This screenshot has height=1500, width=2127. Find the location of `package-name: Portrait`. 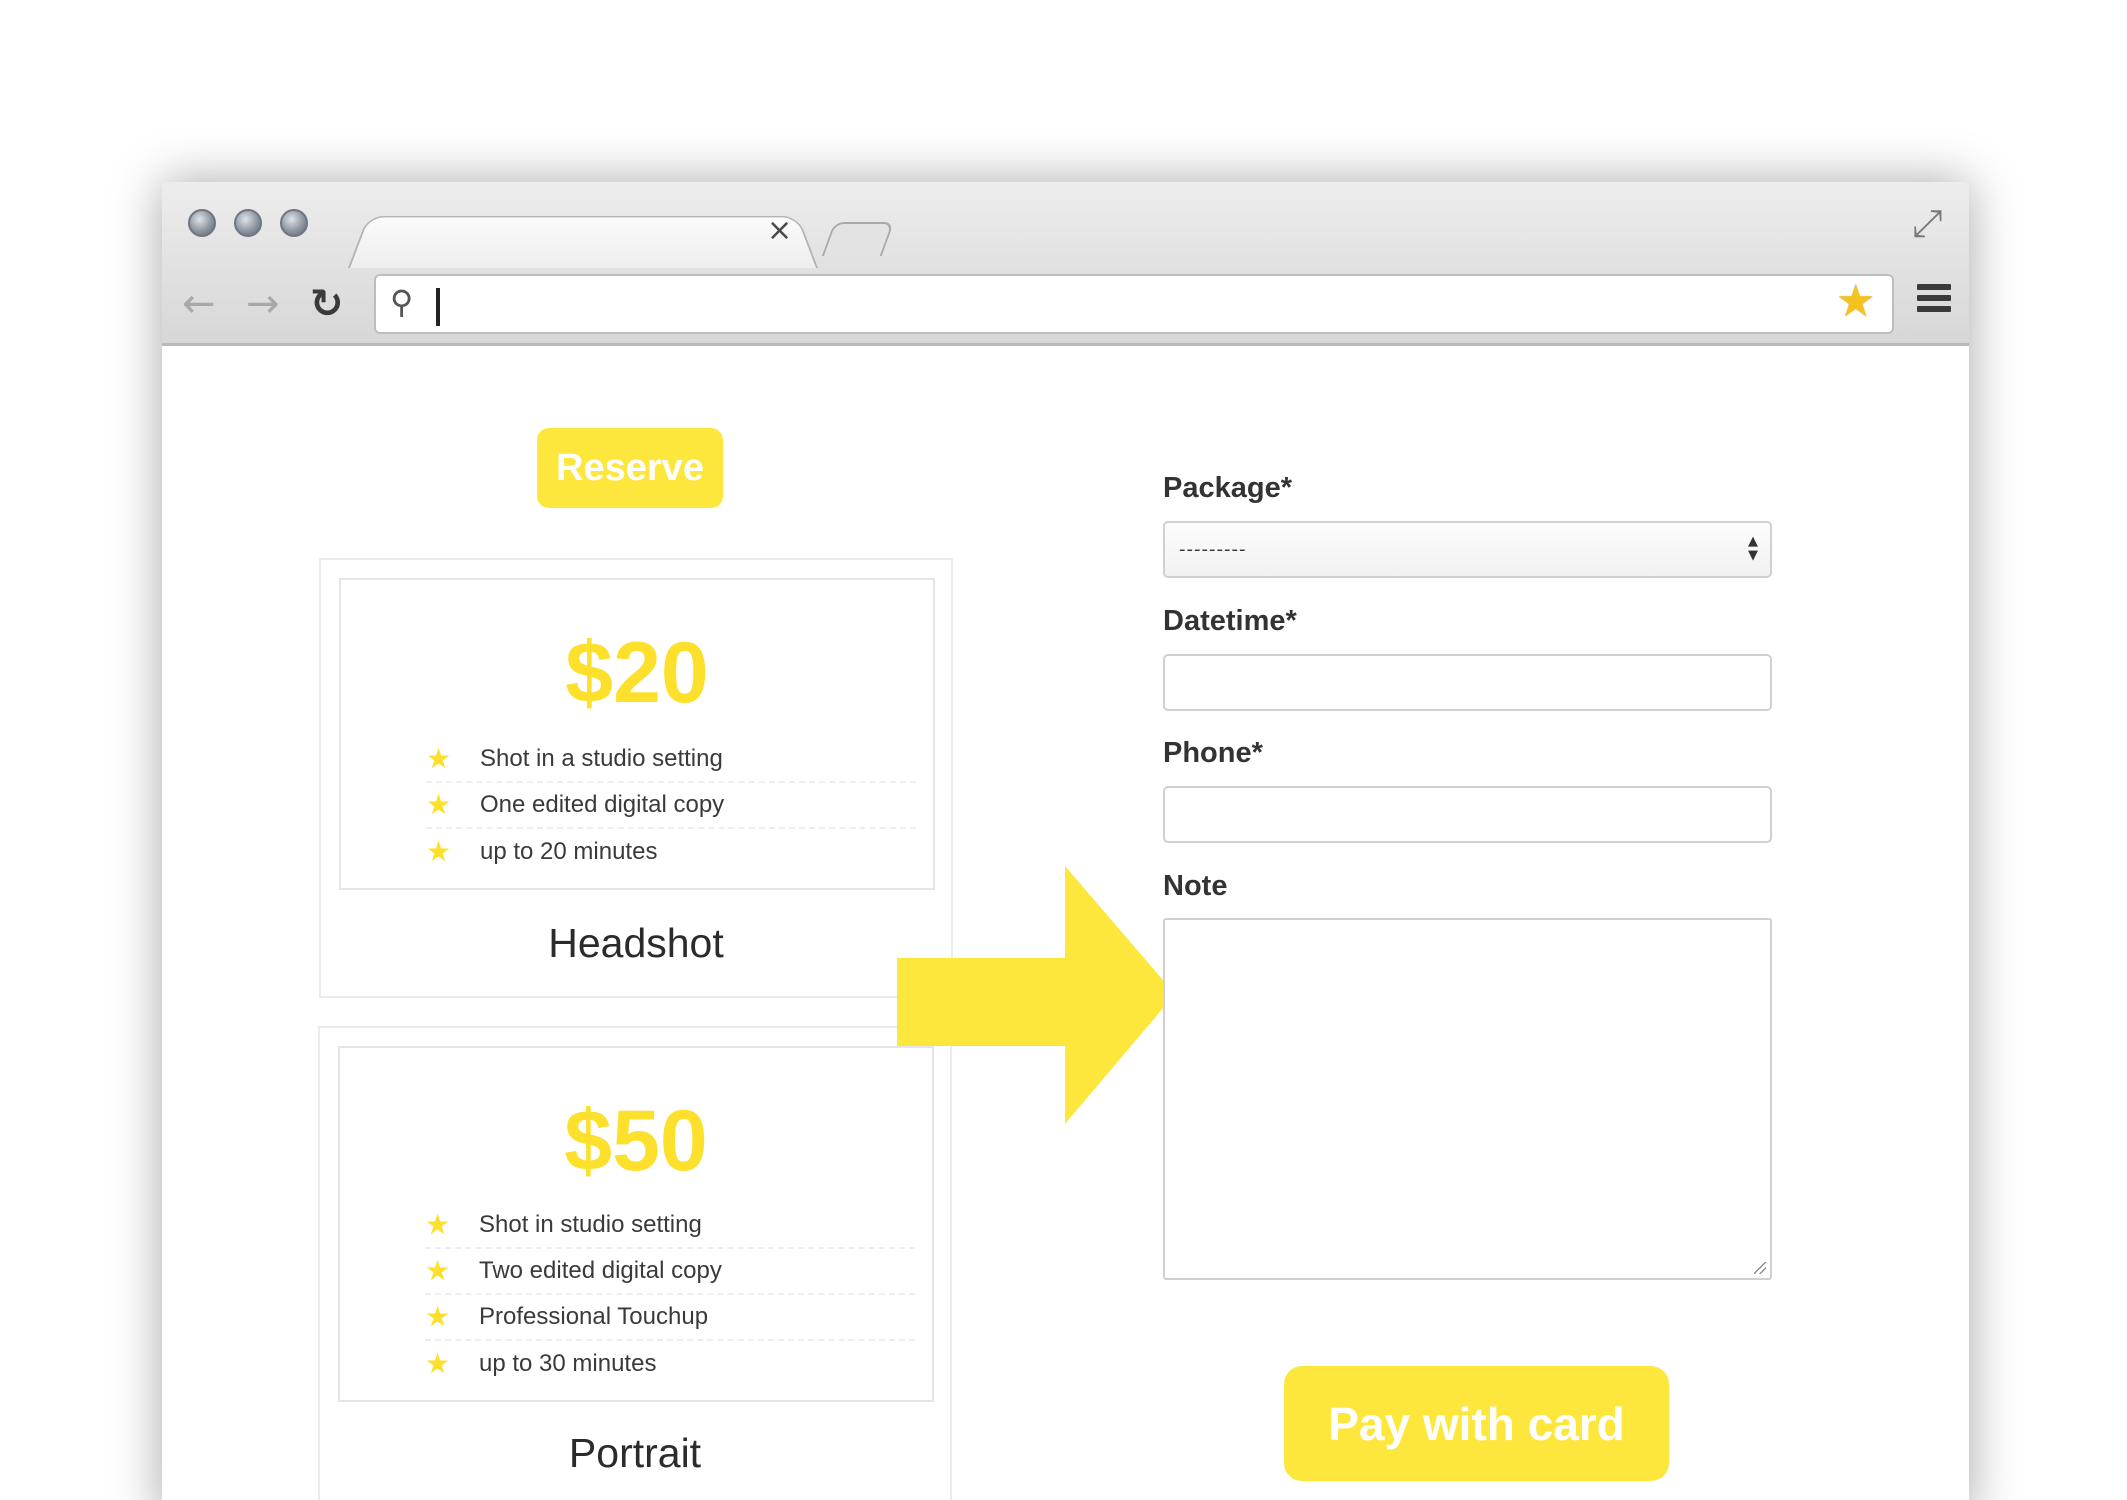

package-name: Portrait is located at coordinates (635, 1453).